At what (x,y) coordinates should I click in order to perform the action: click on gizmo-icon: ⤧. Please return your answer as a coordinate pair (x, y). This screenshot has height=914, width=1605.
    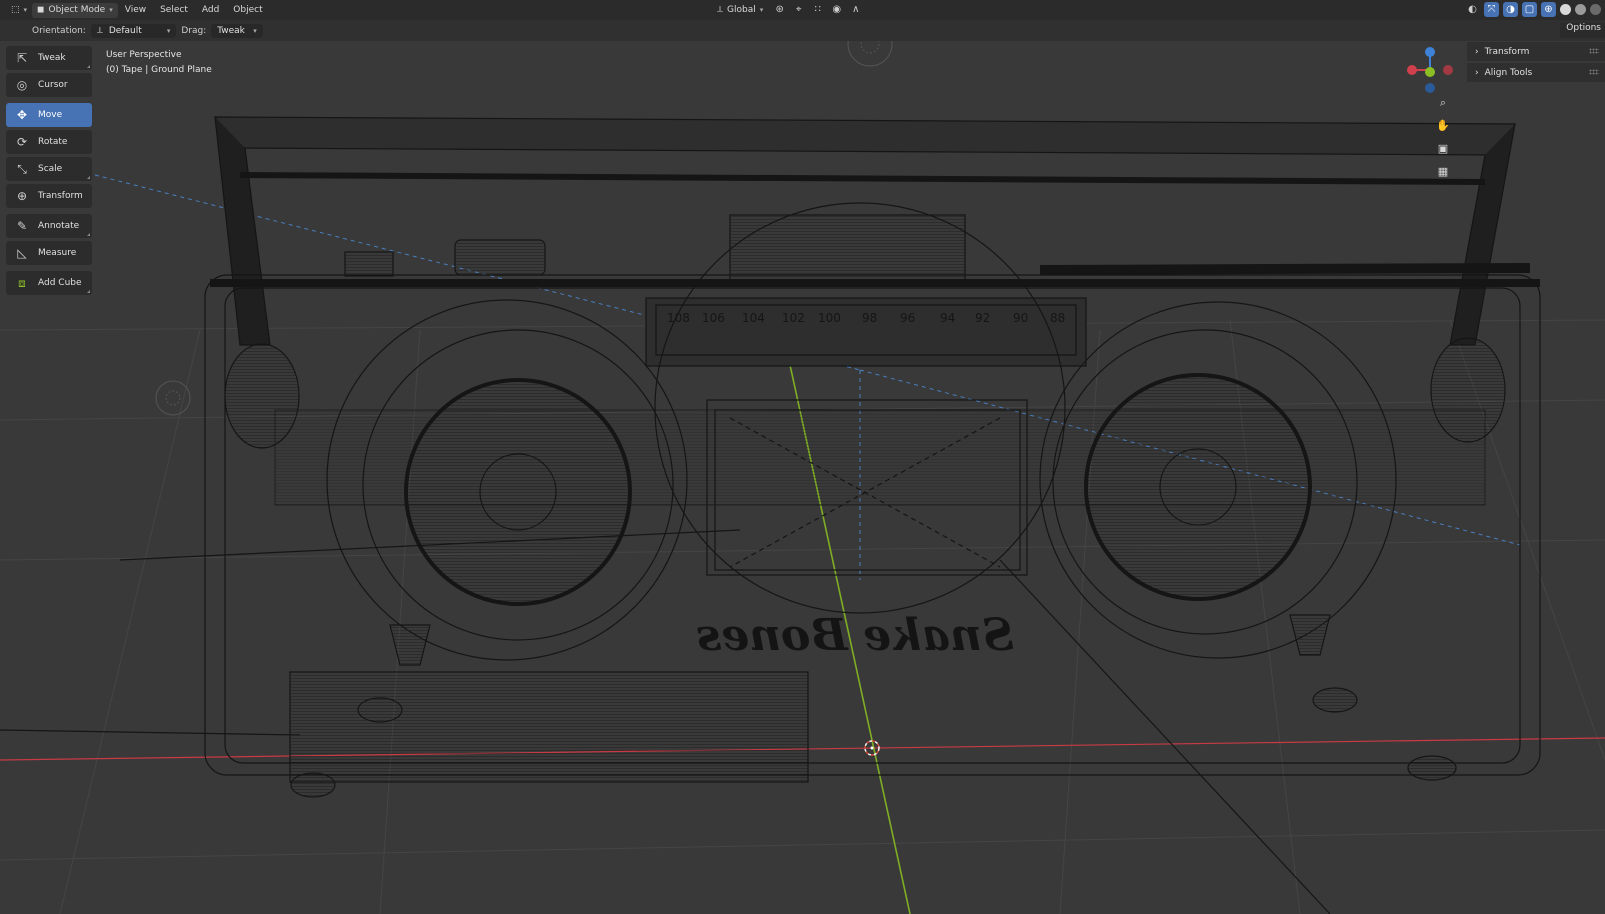
    Looking at the image, I should click on (1491, 9).